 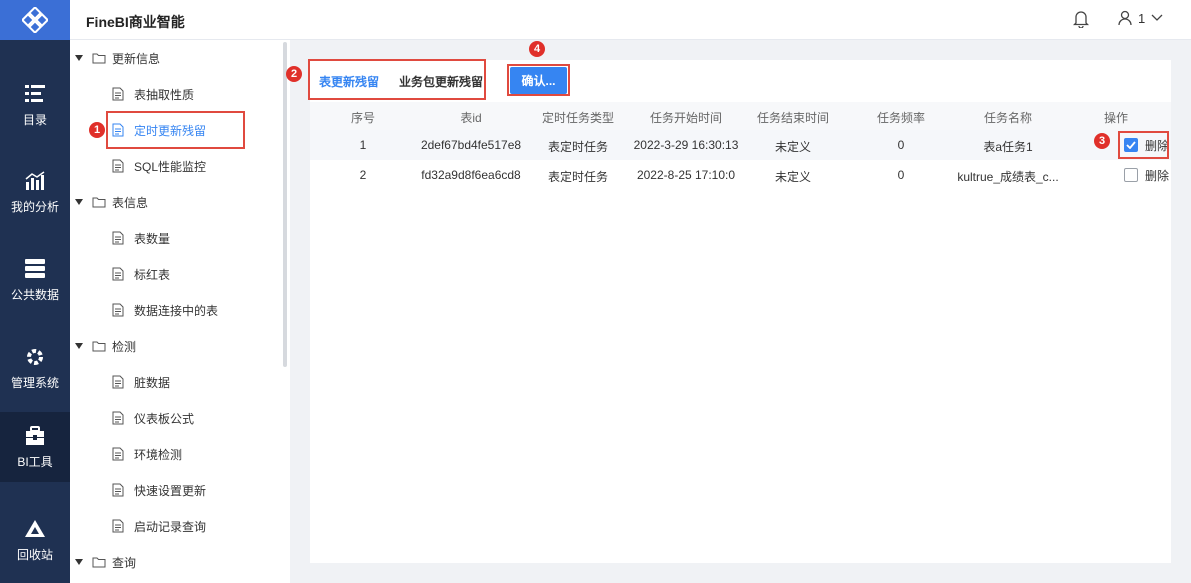 I want to click on tree-item-startup-log: 启动记录查询, so click(x=159, y=526).